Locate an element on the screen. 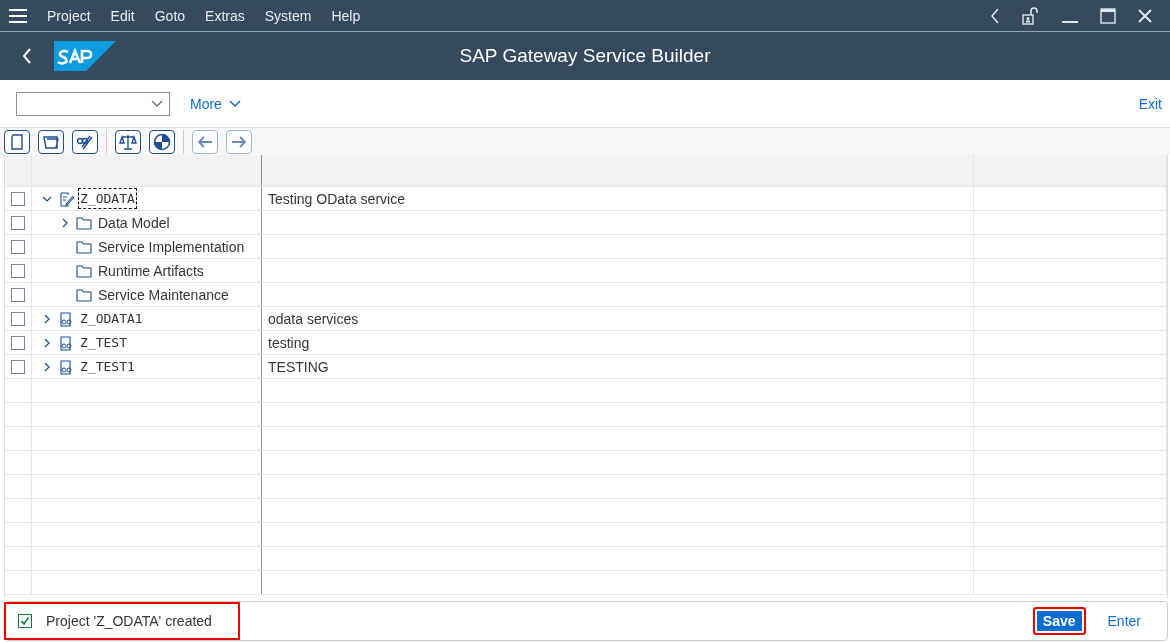  quarter-circle-icon is located at coordinates (162, 141).